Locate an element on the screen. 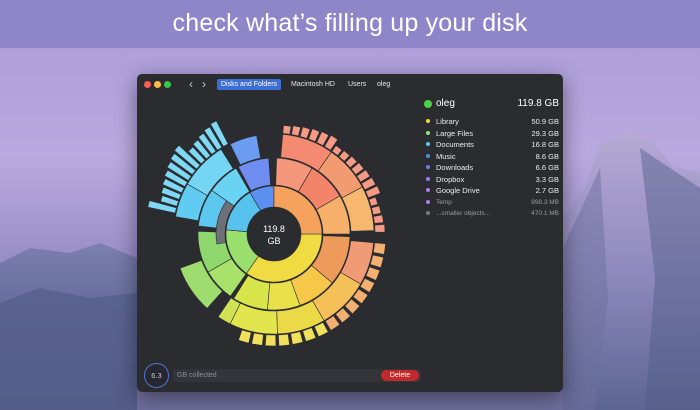 This screenshot has height=410, width=700. chevron-left-icon: ‹ is located at coordinates (191, 84).